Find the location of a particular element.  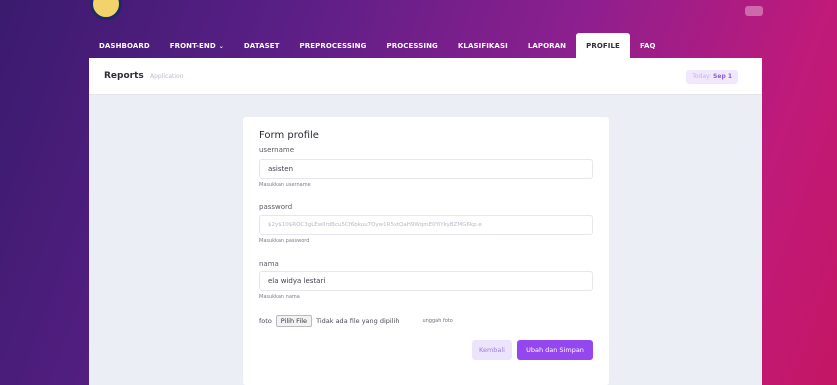

nav-klasifikasi: KLASIFIKASI is located at coordinates (483, 46).